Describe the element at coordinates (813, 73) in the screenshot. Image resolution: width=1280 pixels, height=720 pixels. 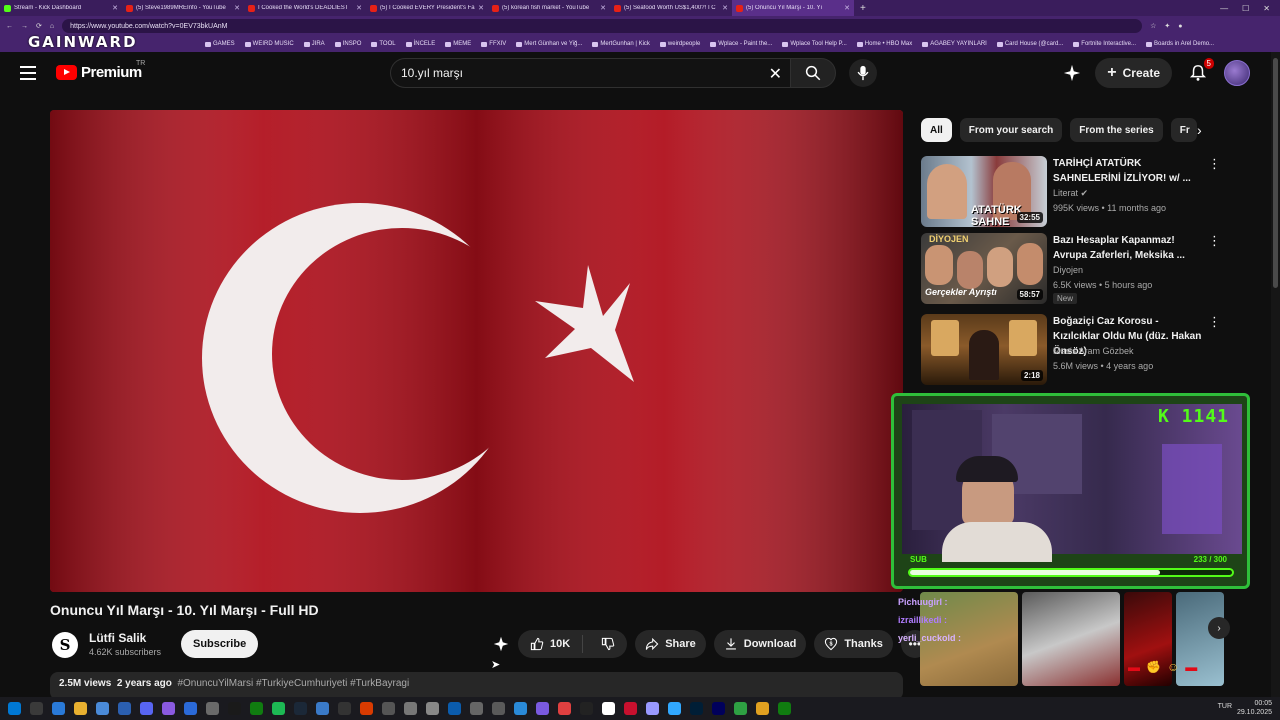
I see `search-button` at that location.